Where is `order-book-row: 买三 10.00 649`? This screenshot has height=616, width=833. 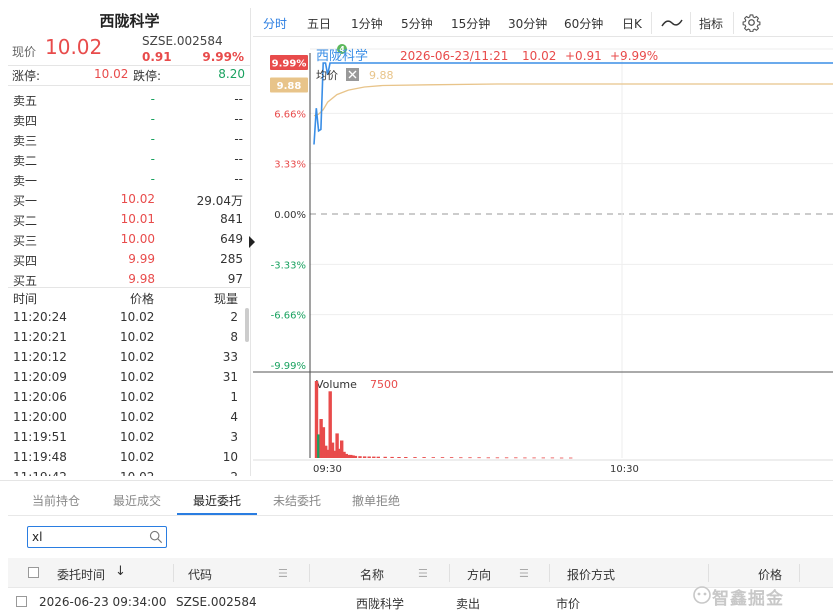
order-book-row: 买三 10.00 649 is located at coordinates (129, 240).